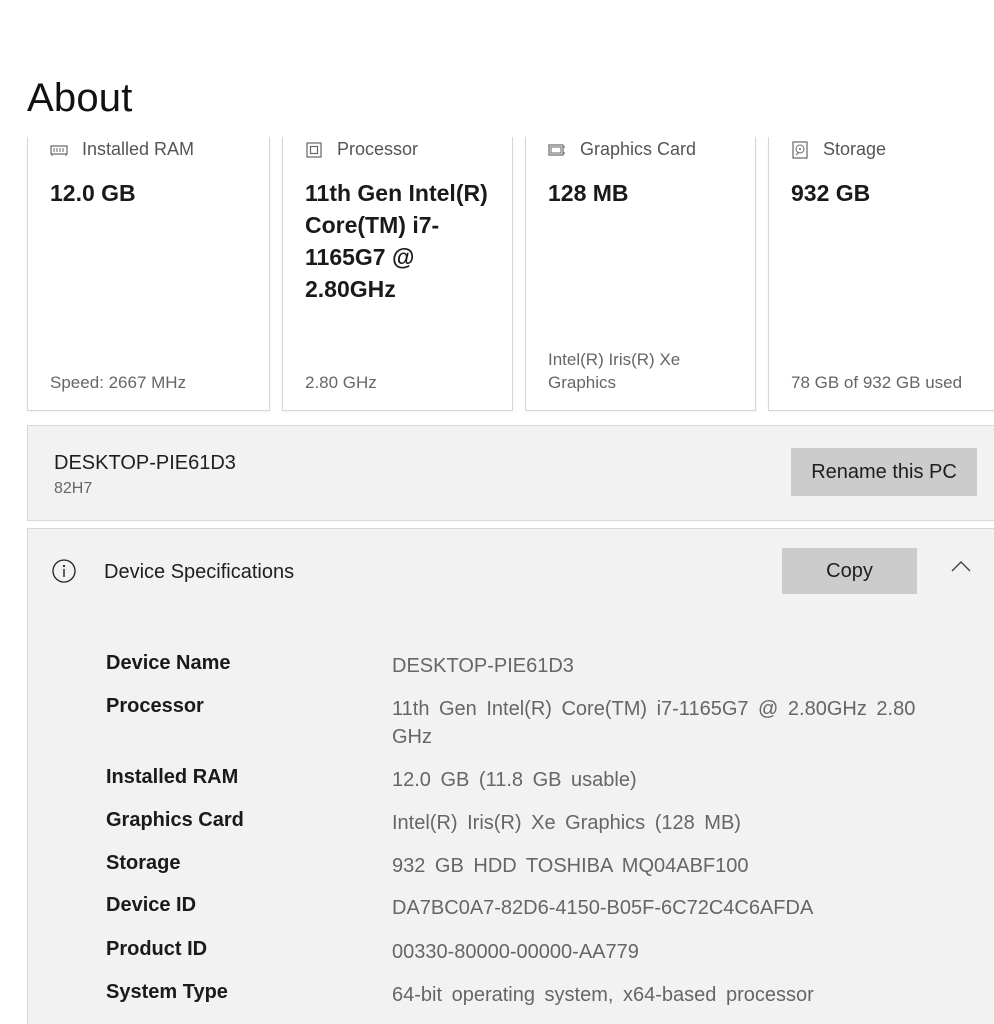 The height and width of the screenshot is (1024, 994). Describe the element at coordinates (175, 820) in the screenshot. I see `spec-label: Graphics Card` at that location.